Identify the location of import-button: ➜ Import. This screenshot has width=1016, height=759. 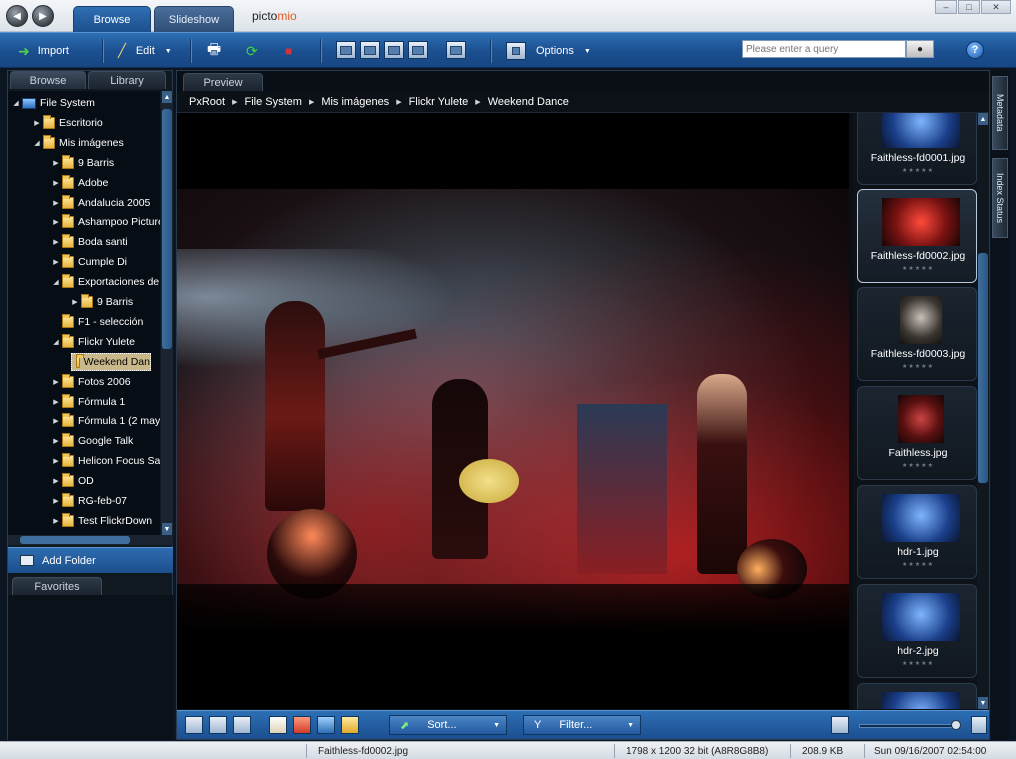
(43, 51).